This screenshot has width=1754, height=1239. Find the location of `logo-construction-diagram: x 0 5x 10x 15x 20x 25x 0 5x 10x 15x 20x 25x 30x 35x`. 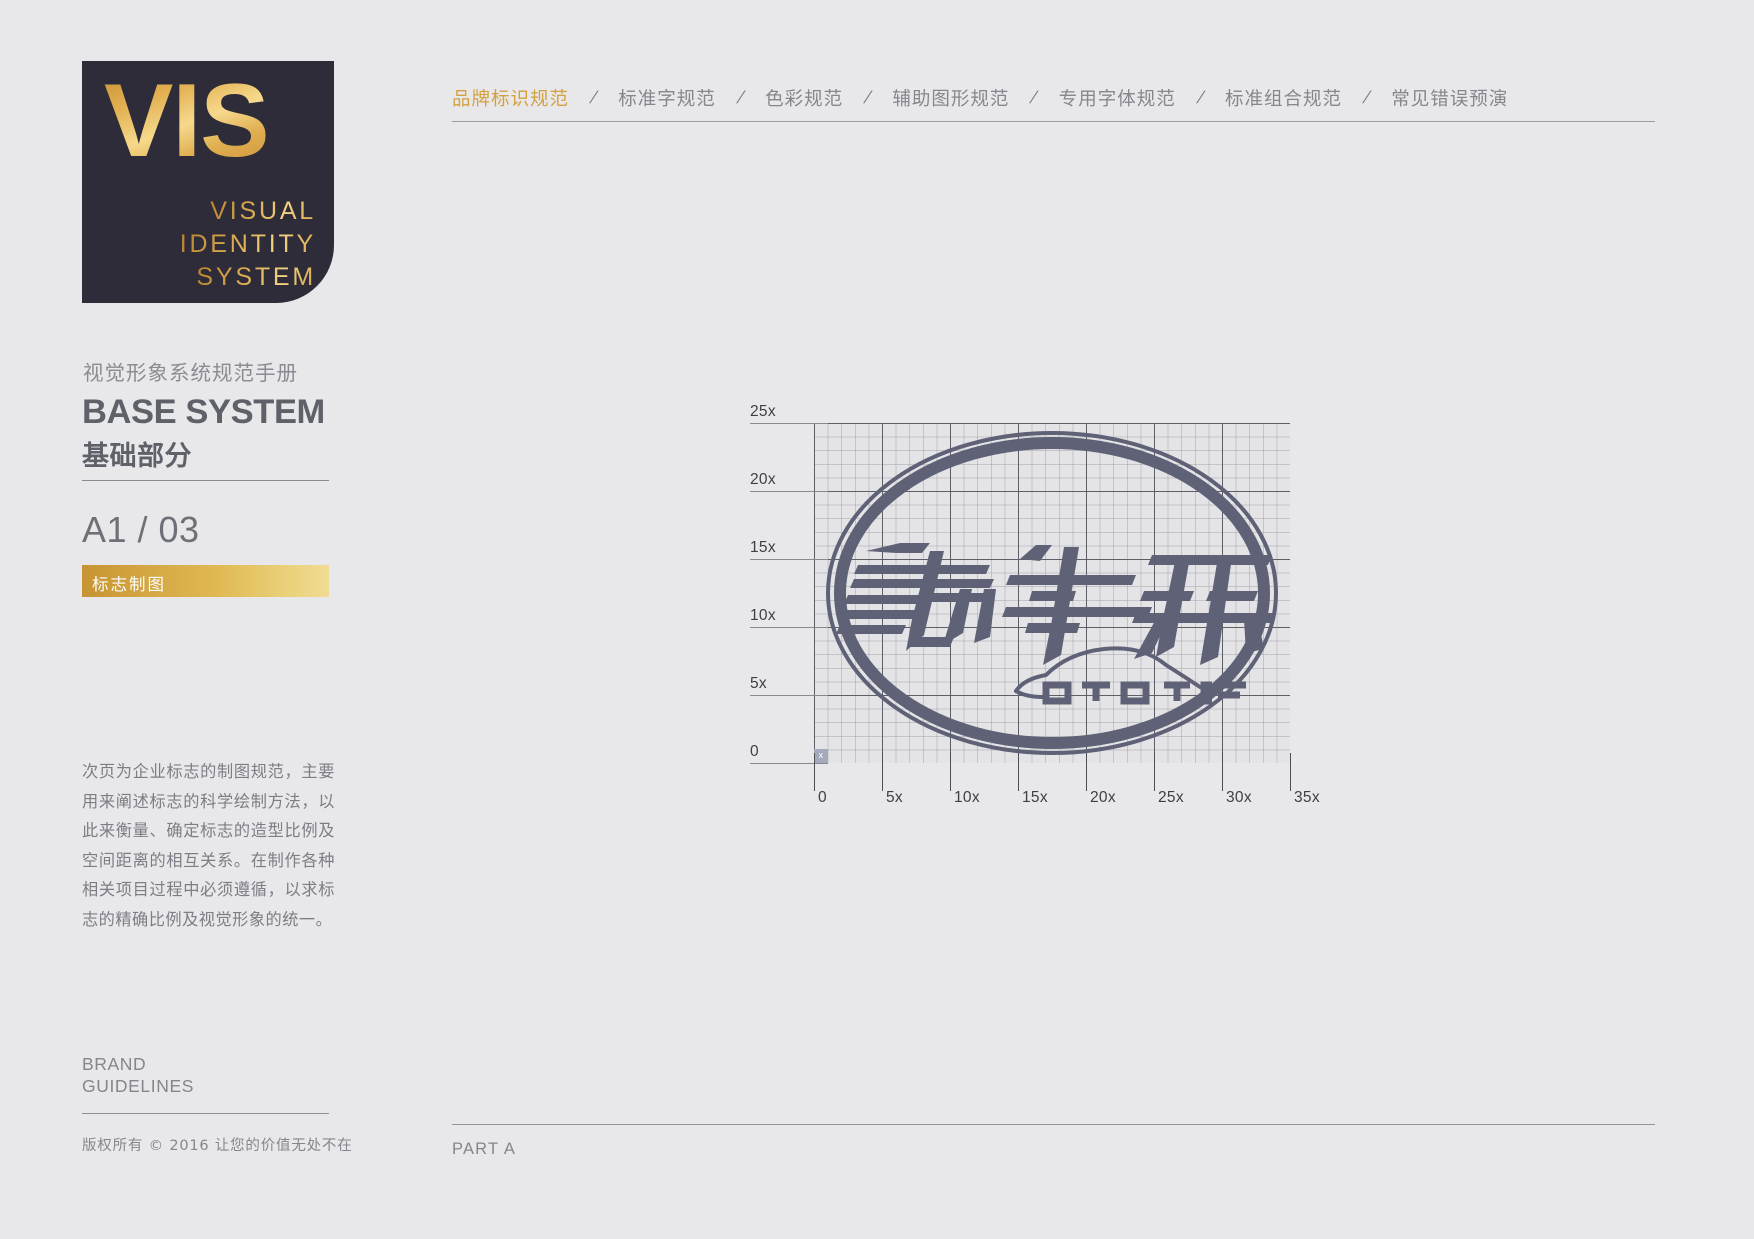

logo-construction-diagram: x 0 5x 10x 15x 20x 25x 0 5x 10x 15x 20x 25x 30x 35x is located at coordinates (1040, 614).